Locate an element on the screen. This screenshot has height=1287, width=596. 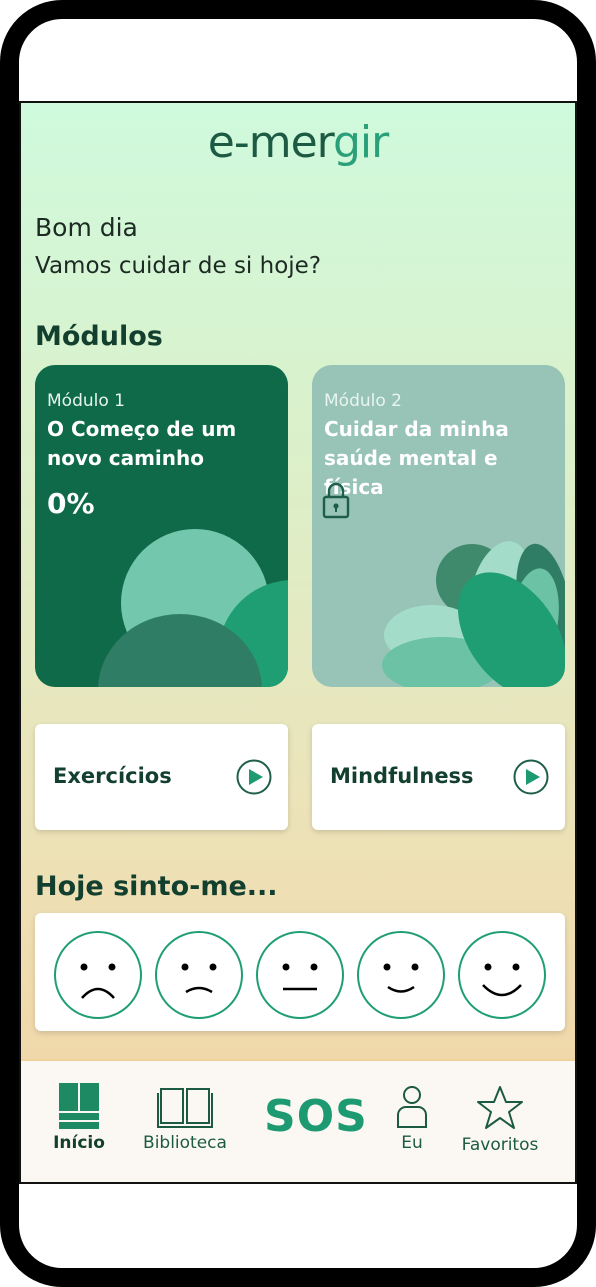
bottom-nav: Início Biblioteca SOS Eu Favoritos is located at coordinates (298, 1120).